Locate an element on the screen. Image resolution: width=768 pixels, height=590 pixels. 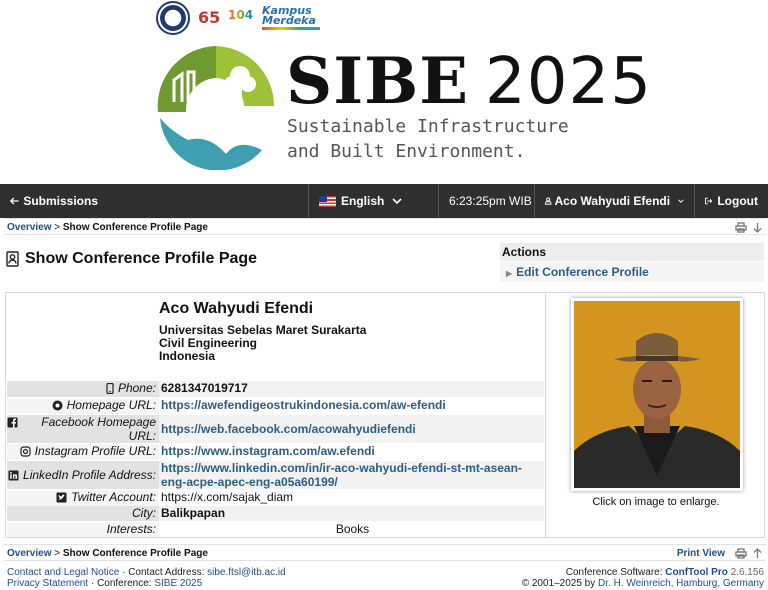
user-name-label: Aco Wahyudi Efendi is located at coordinates (612, 201).